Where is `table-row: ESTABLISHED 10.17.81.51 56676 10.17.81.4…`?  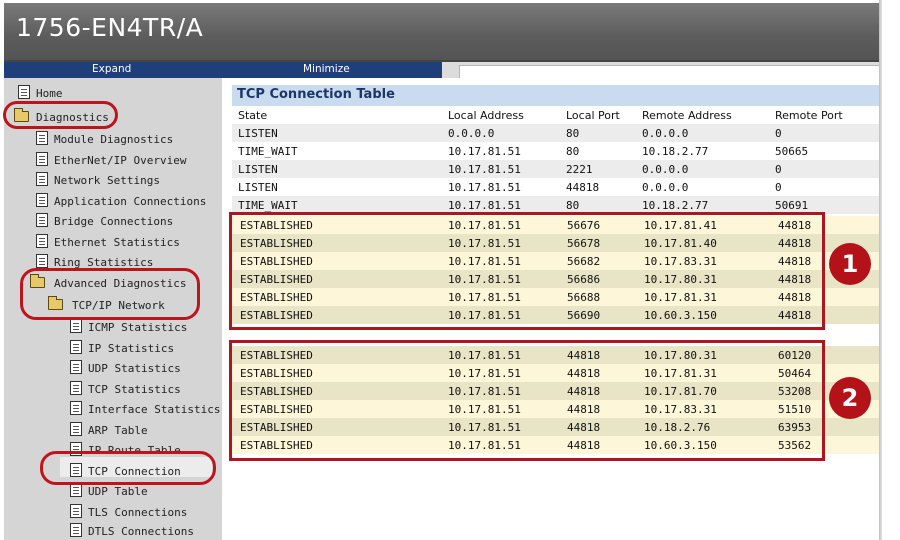
table-row: ESTABLISHED 10.17.81.51 56676 10.17.81.4… is located at coordinates (557, 225).